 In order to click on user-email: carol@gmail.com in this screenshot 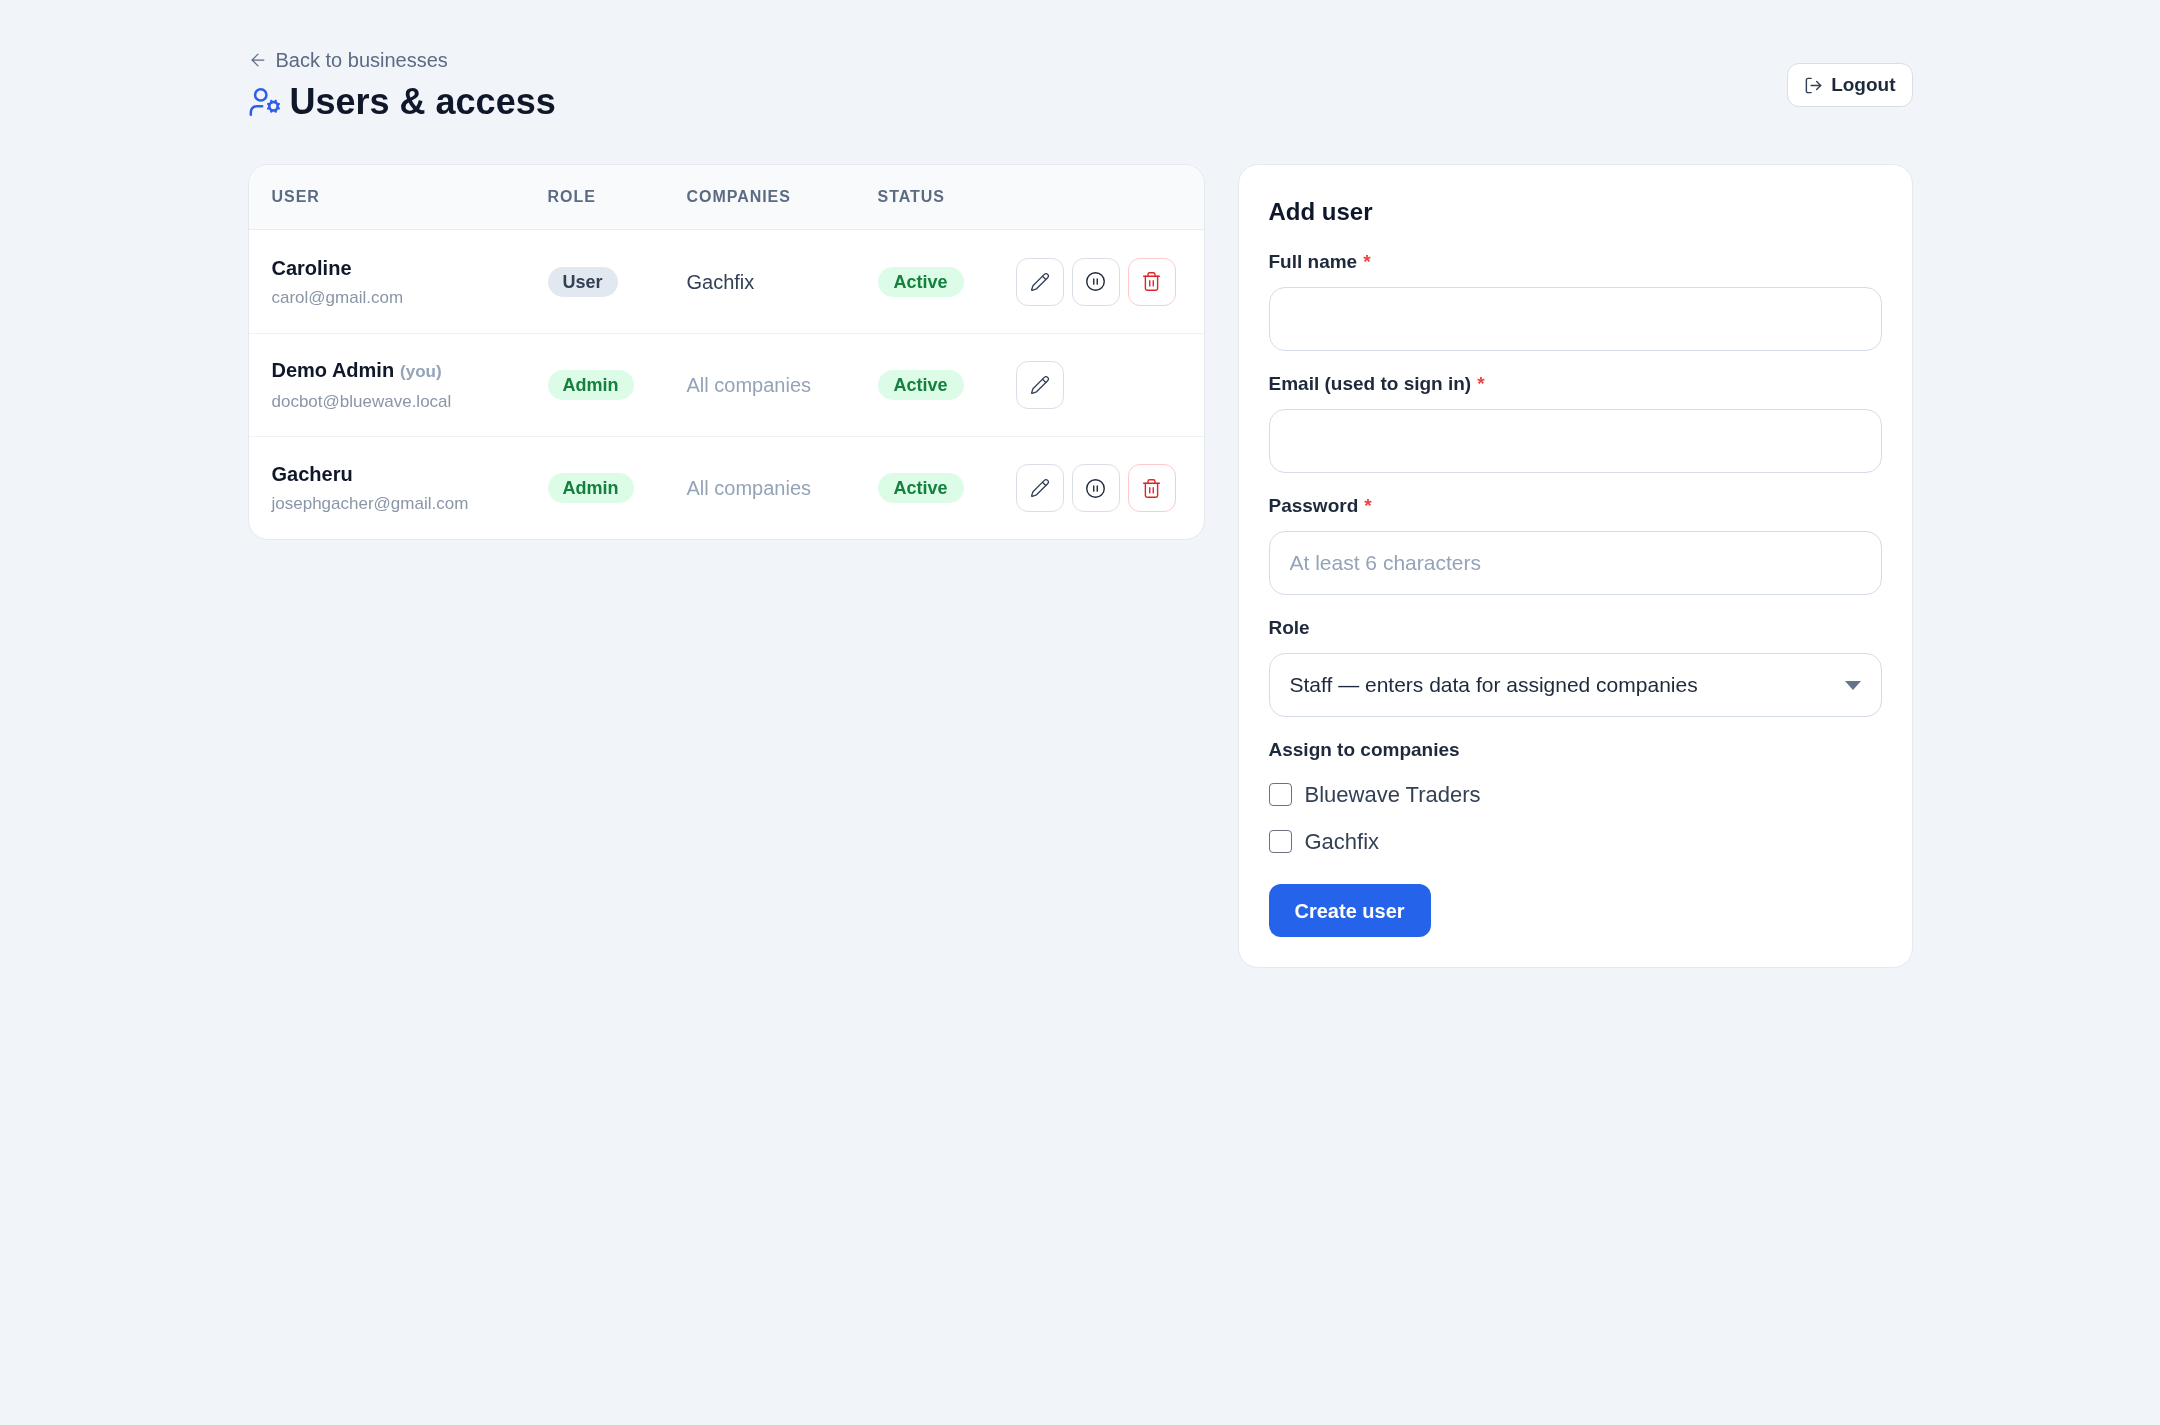, I will do `click(338, 297)`.